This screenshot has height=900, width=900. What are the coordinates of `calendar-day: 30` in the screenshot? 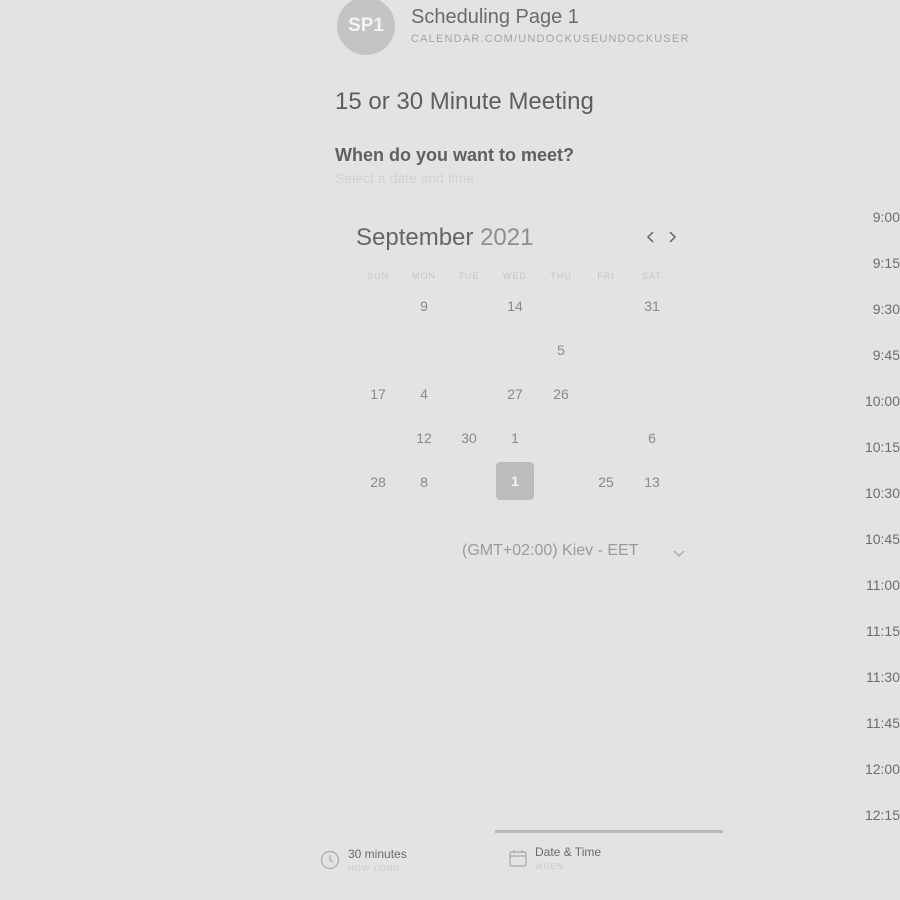 It's located at (469, 438).